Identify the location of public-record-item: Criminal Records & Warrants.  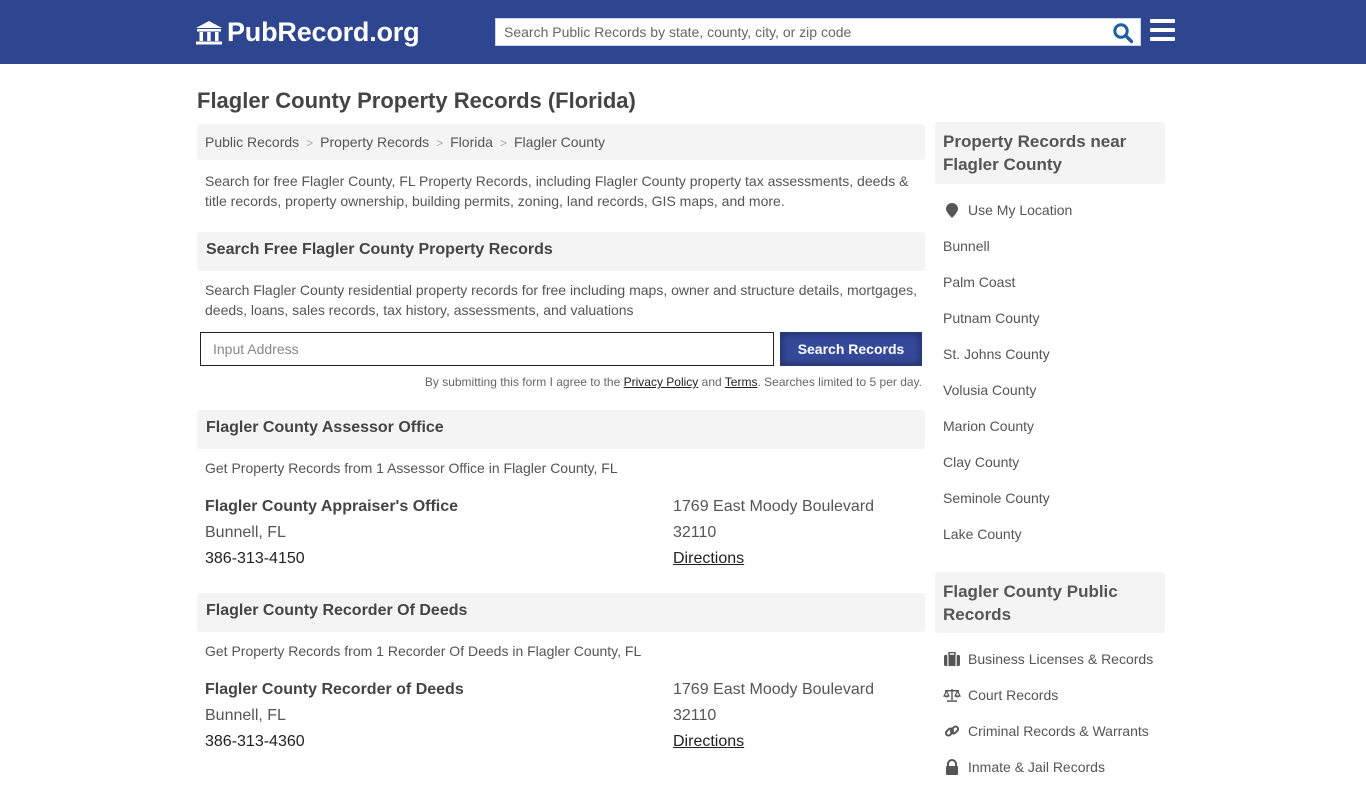
(1054, 731).